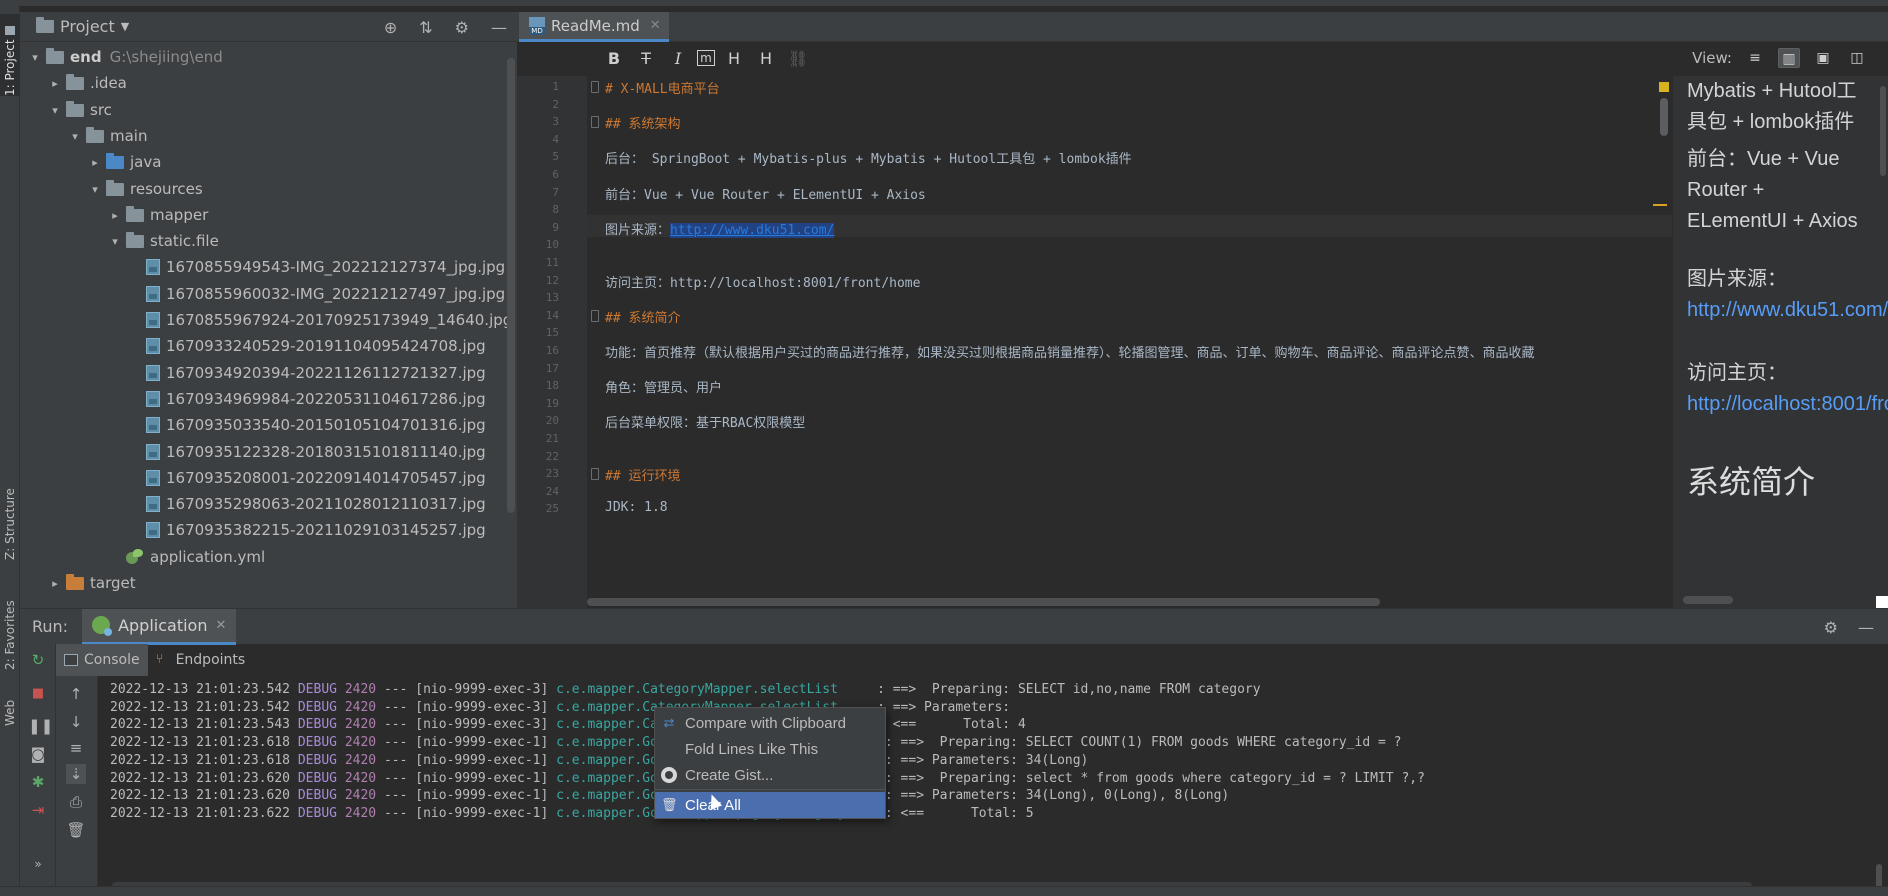  What do you see at coordinates (766, 58) in the screenshot?
I see `header-decrease-button: H` at bounding box center [766, 58].